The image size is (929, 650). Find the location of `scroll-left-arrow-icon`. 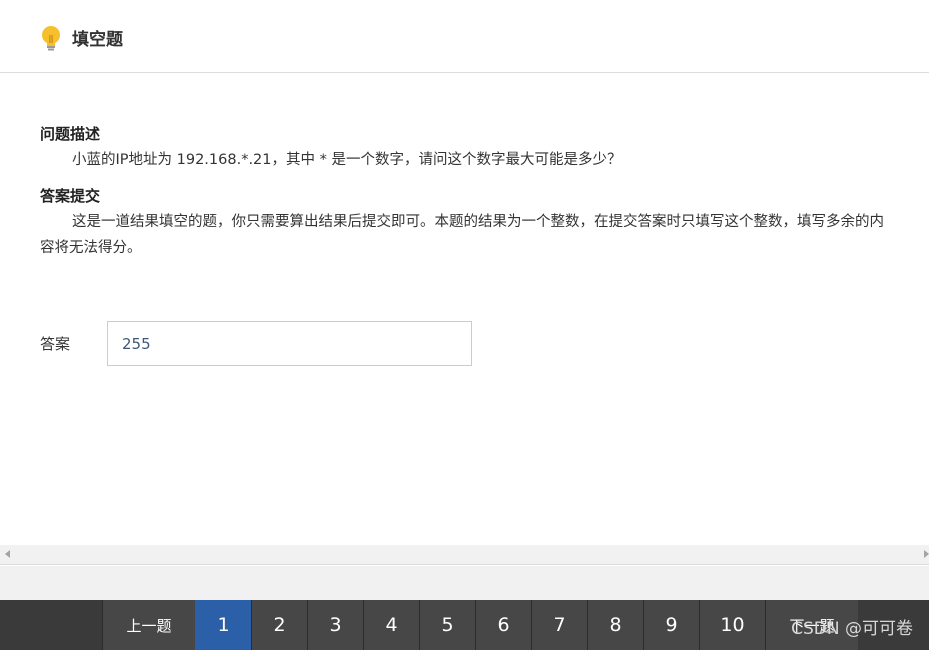

scroll-left-arrow-icon is located at coordinates (7, 554).